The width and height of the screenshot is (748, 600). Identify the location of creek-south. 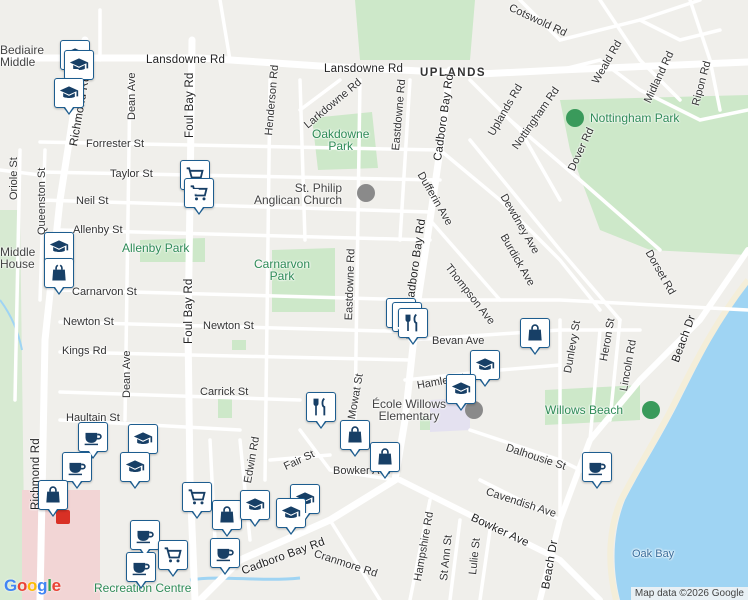
(245, 579).